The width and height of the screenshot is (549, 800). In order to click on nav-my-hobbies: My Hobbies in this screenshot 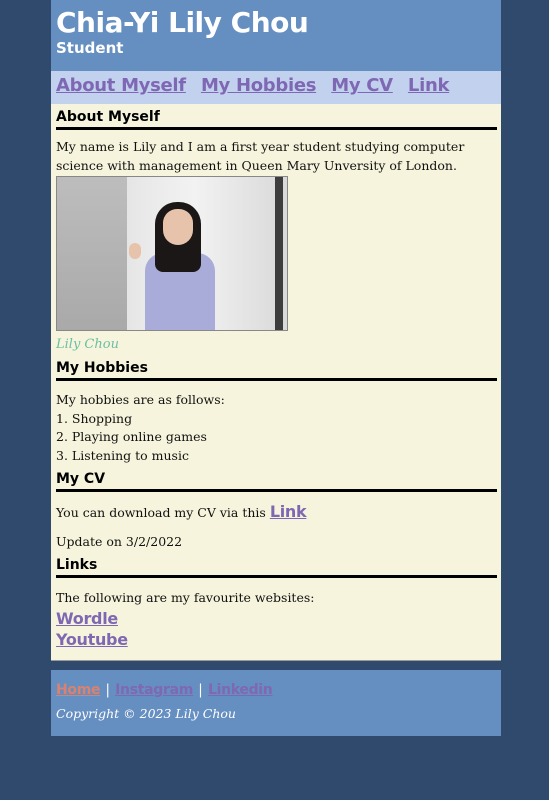, I will do `click(259, 85)`.